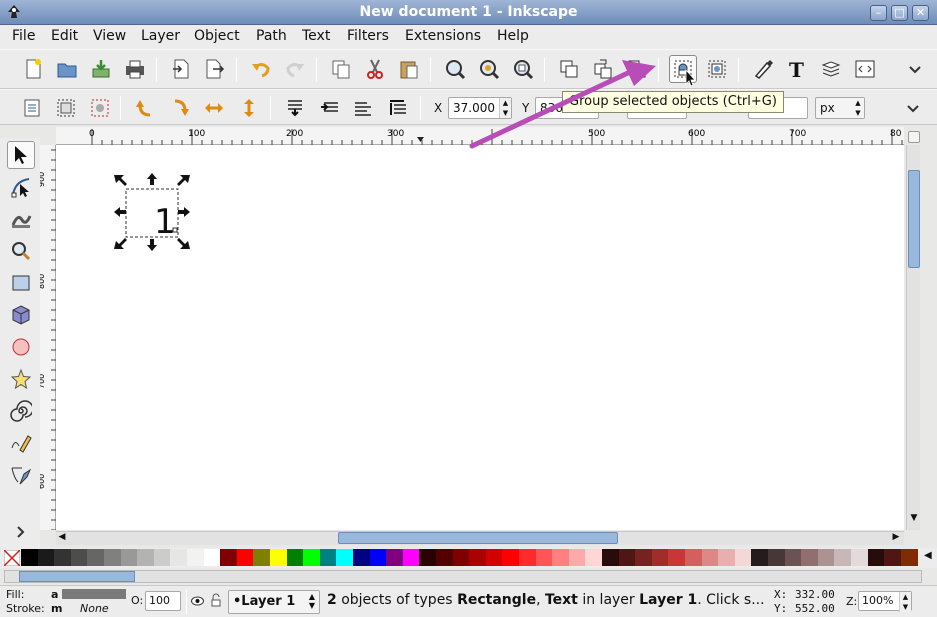  I want to click on new-document-button, so click(33, 69).